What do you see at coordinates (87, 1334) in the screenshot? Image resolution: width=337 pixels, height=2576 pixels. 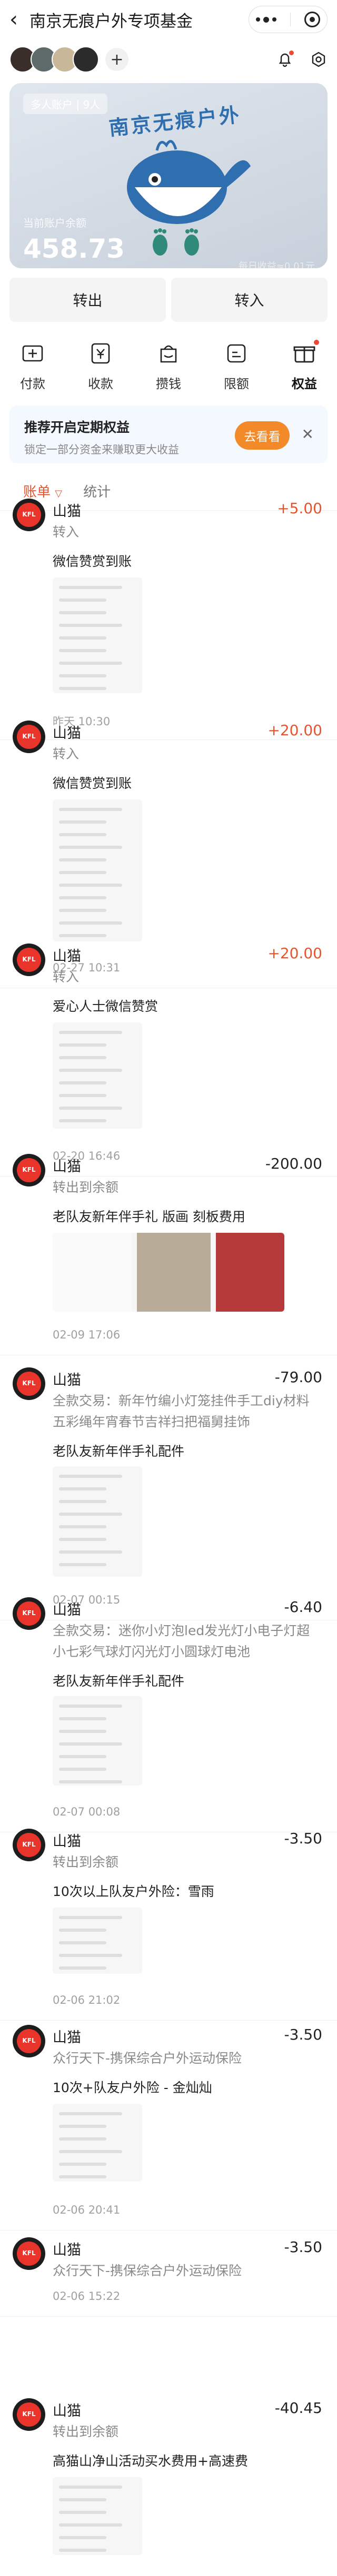 I see `transaction-time: 02-09 17:06` at bounding box center [87, 1334].